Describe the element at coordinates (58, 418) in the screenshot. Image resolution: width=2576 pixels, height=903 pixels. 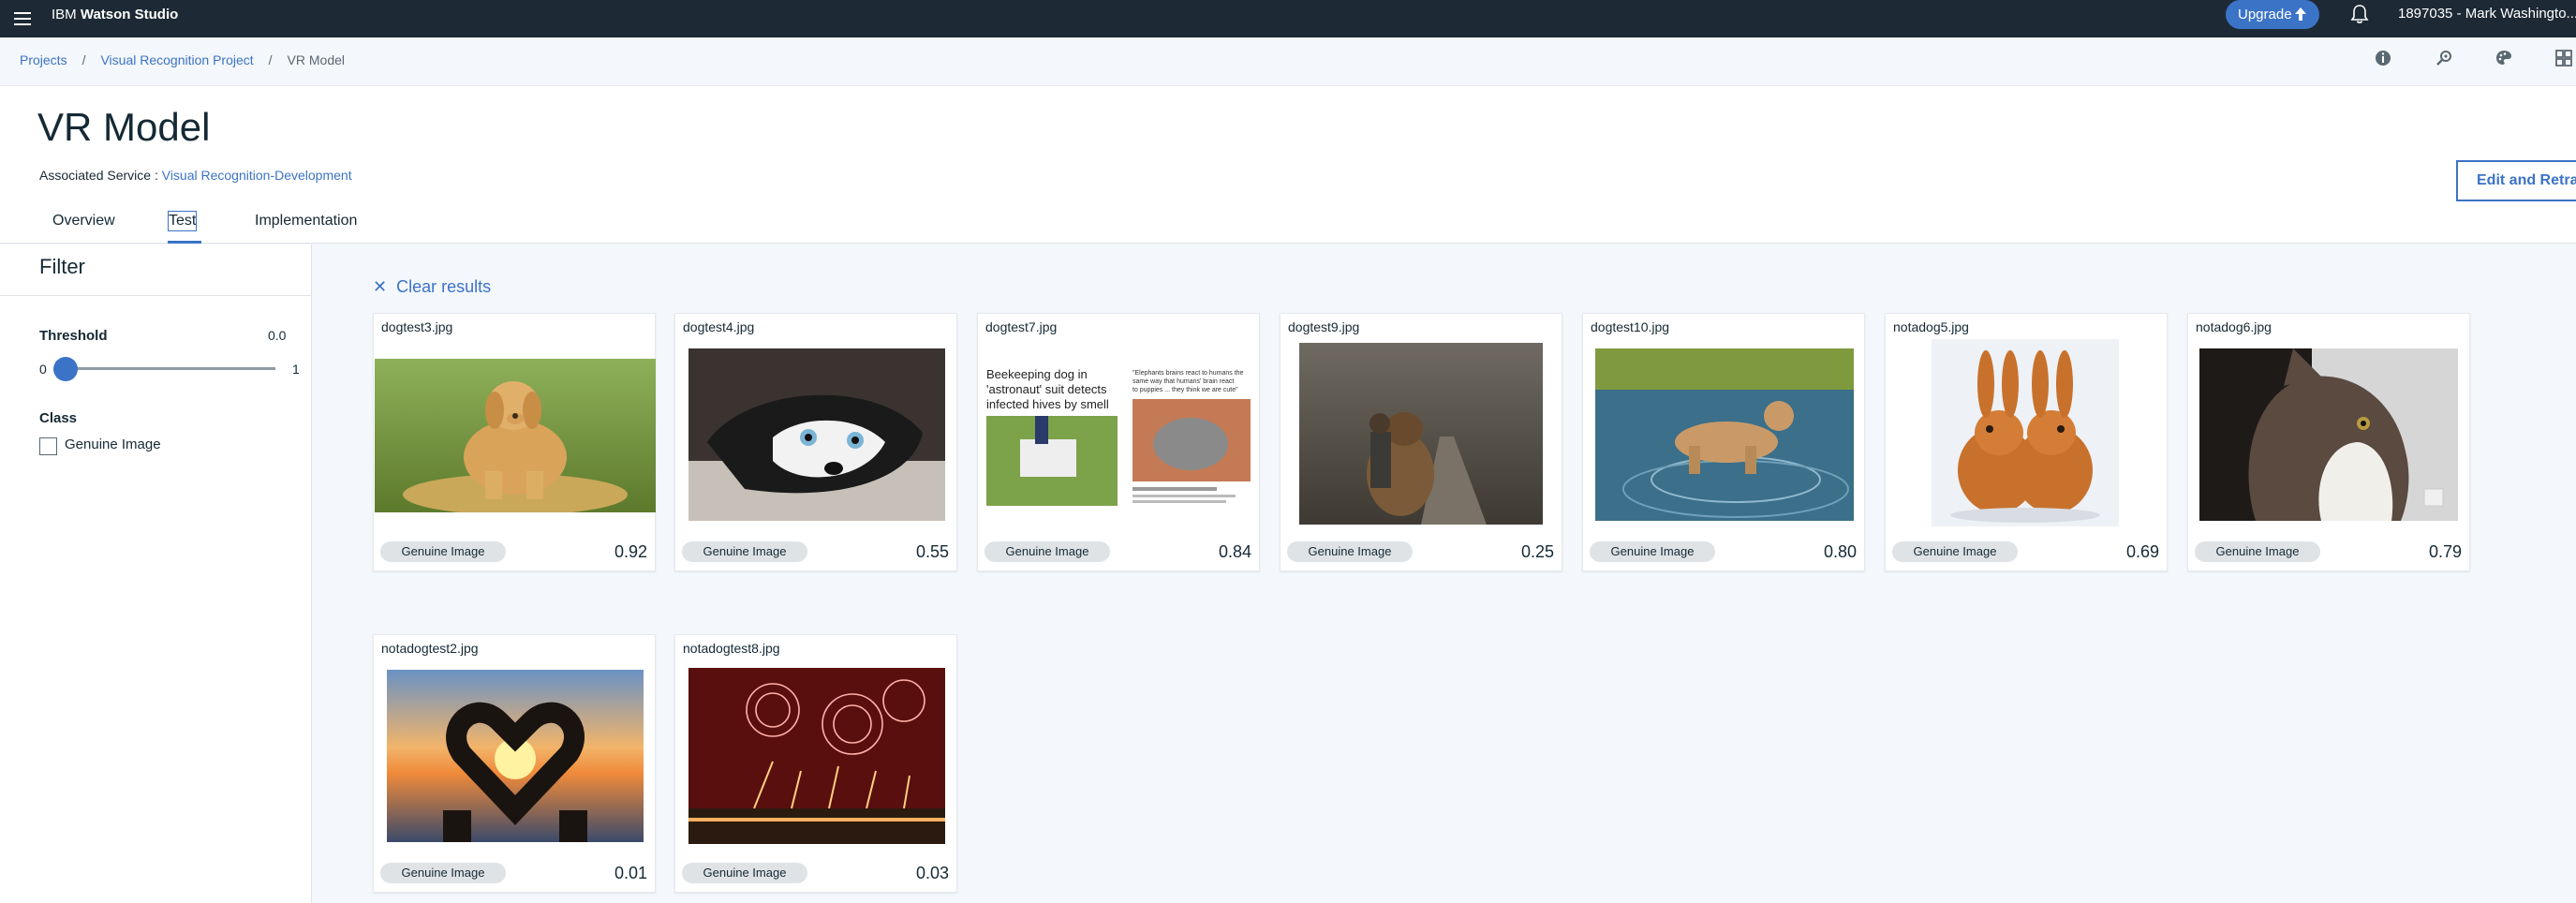
I see `class-label: Class` at that location.